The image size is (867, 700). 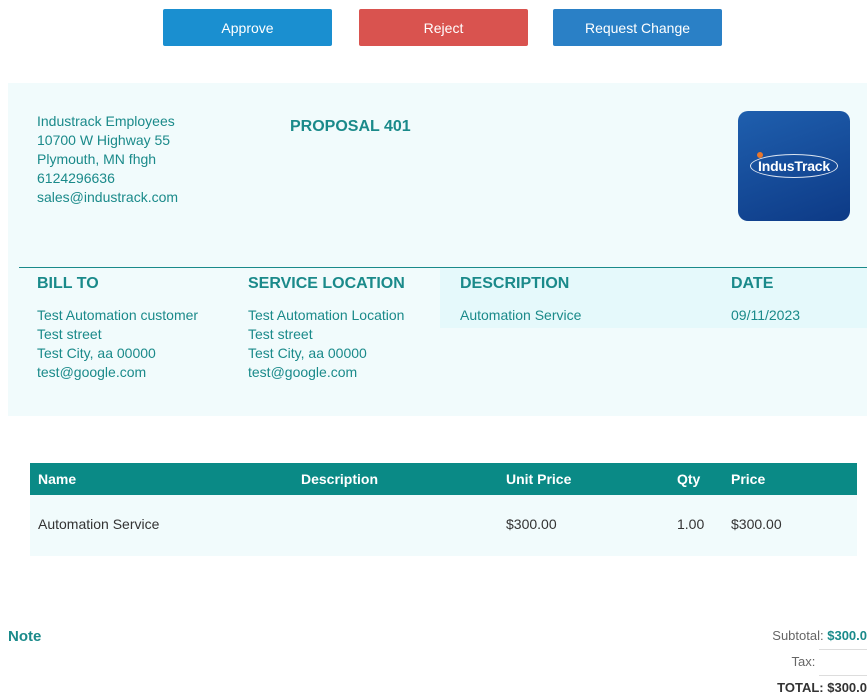 I want to click on column-header-price: Price, so click(x=748, y=479).